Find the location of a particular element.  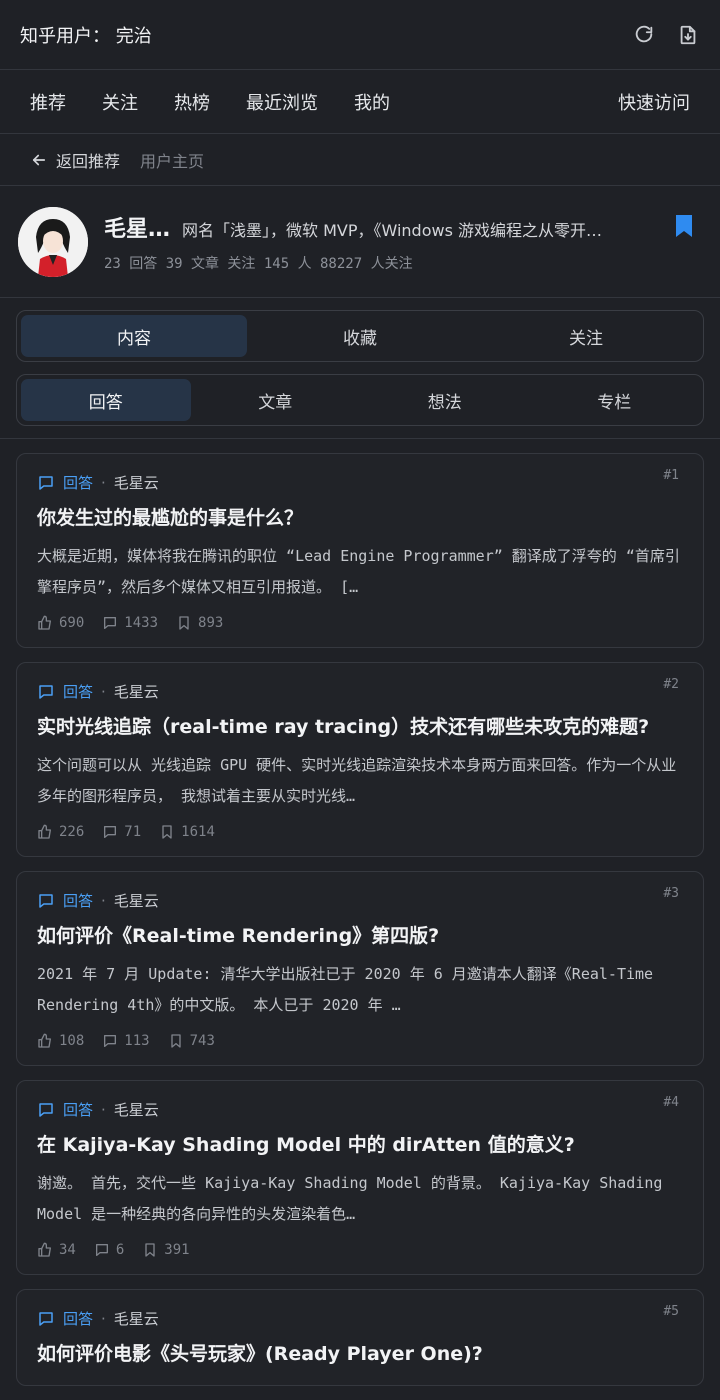

comment-count: 6 is located at coordinates (120, 1250).